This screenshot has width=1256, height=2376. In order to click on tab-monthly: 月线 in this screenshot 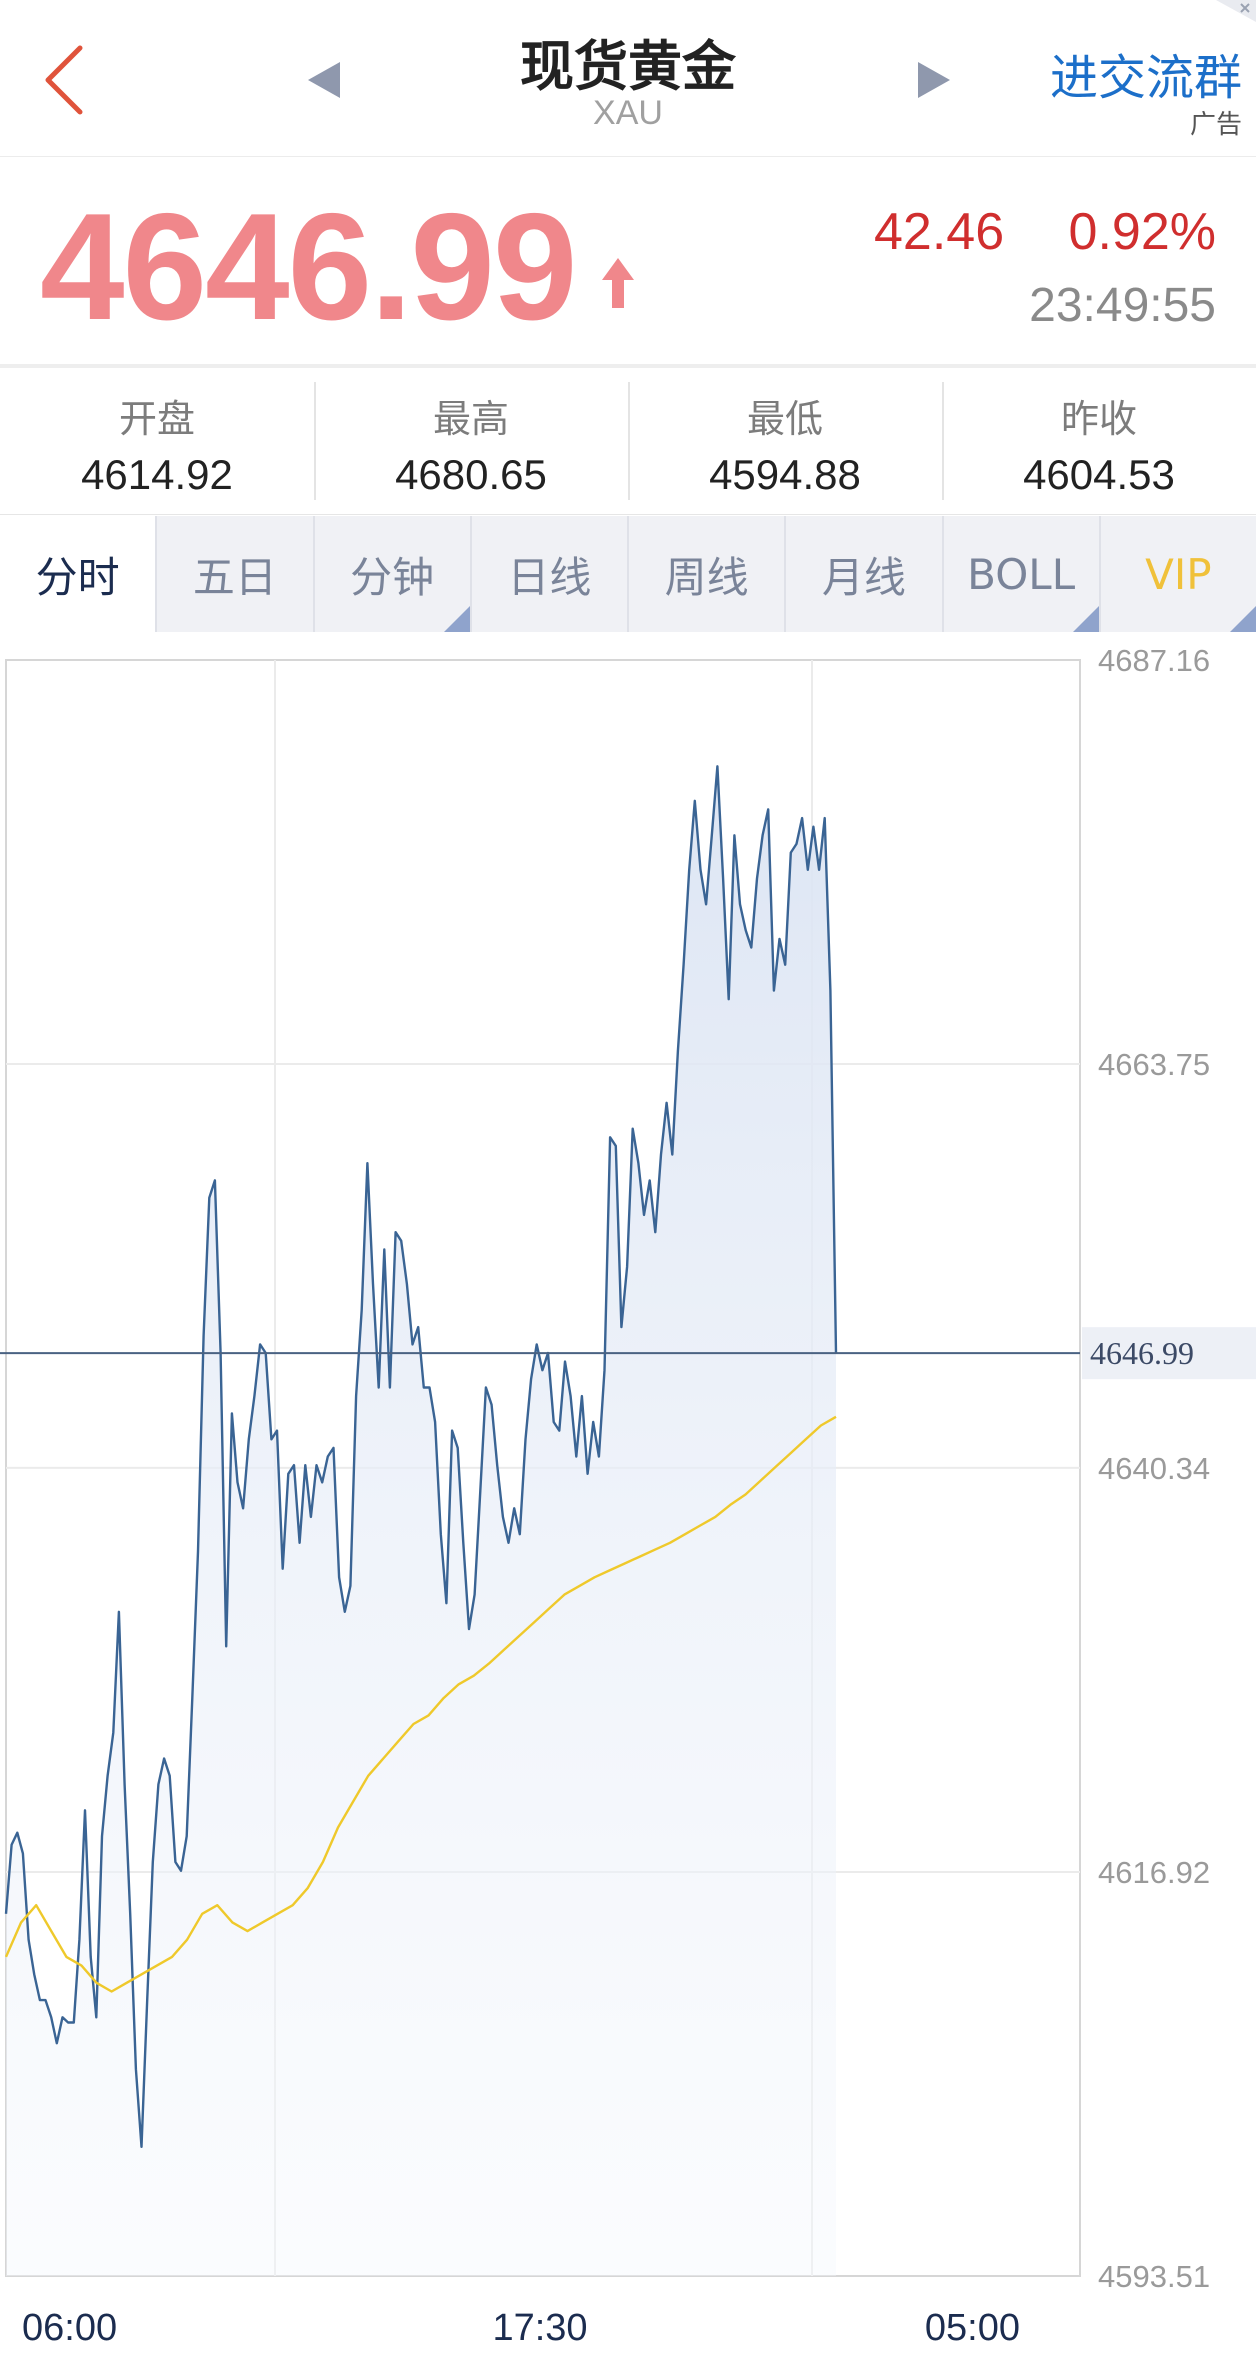, I will do `click(865, 574)`.